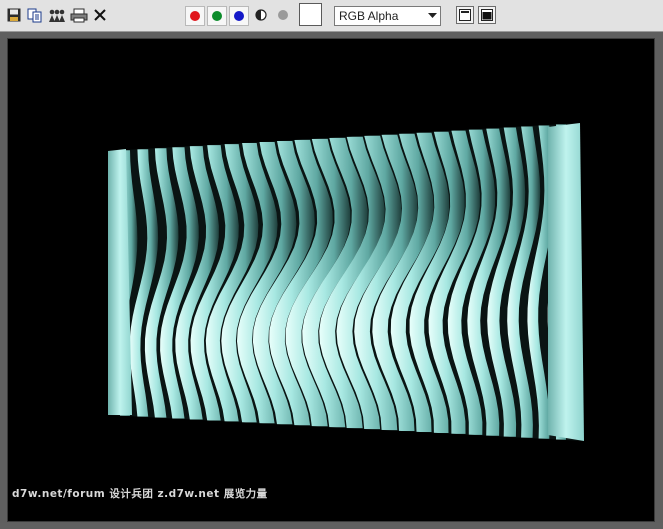 This screenshot has height=529, width=663. I want to click on toolbar: RGB Alpha, so click(331, 16).